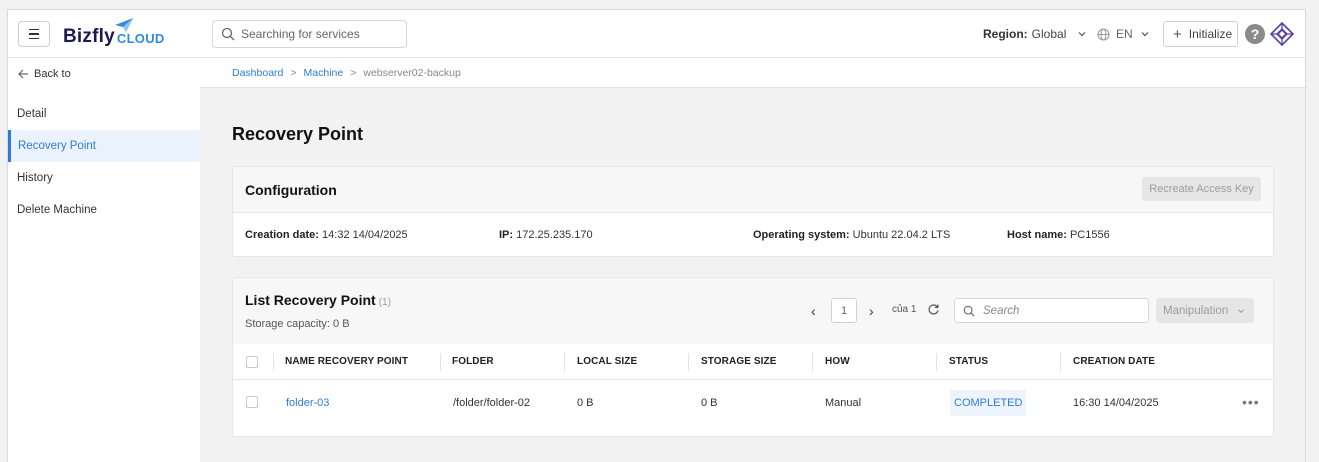  I want to click on sidebar-item-label: Delete Machine, so click(57, 210).